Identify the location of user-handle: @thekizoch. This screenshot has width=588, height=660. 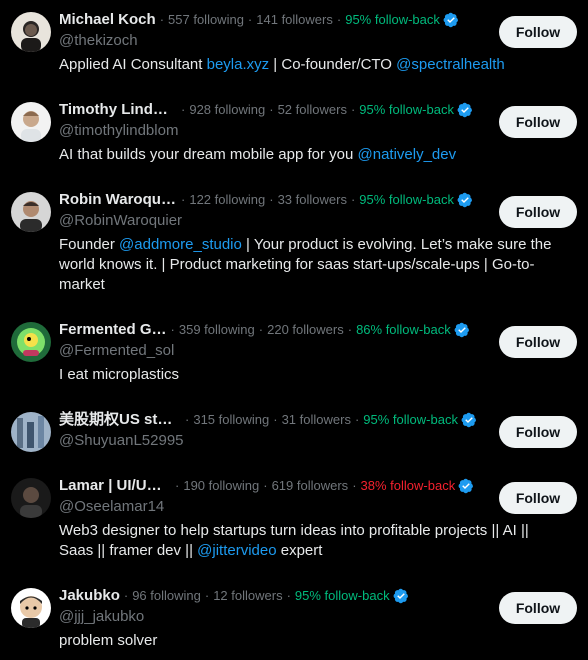
(98, 41).